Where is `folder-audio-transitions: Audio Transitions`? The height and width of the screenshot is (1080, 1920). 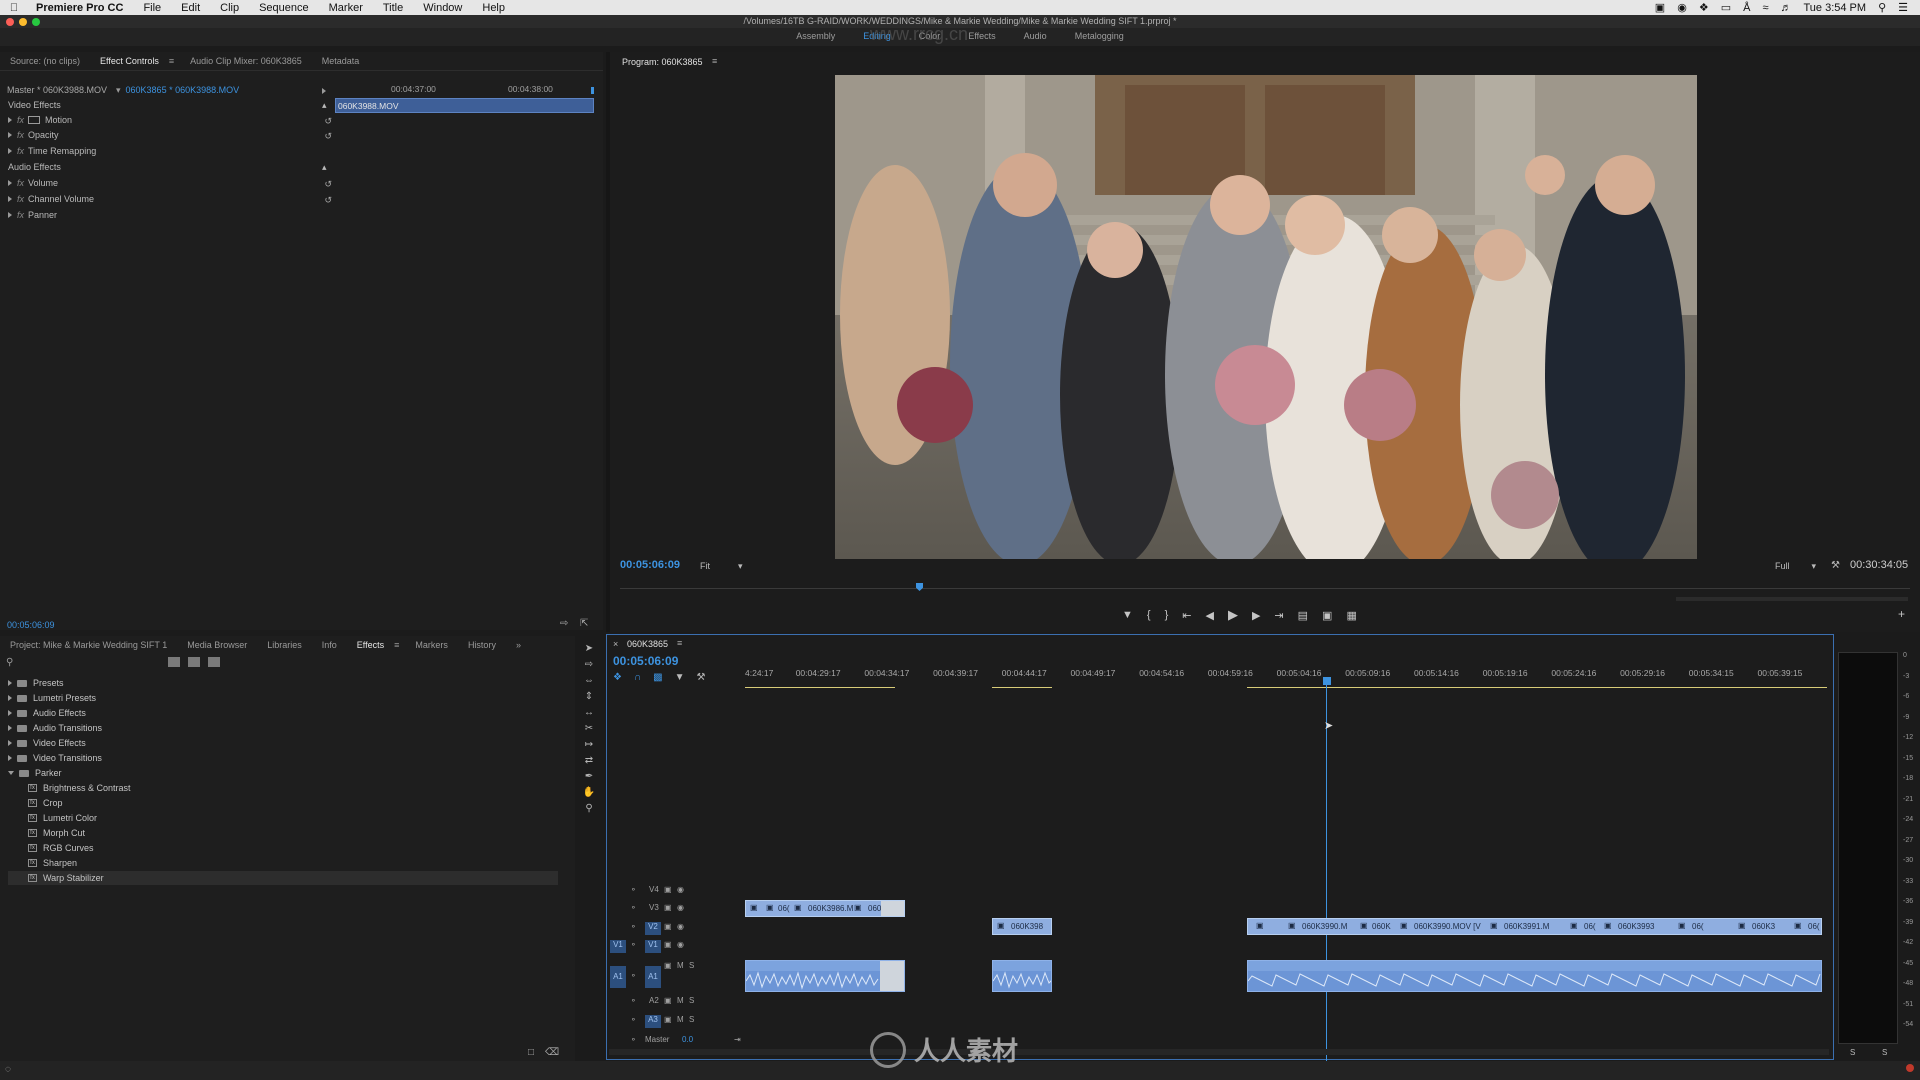 folder-audio-transitions: Audio Transitions is located at coordinates (55, 728).